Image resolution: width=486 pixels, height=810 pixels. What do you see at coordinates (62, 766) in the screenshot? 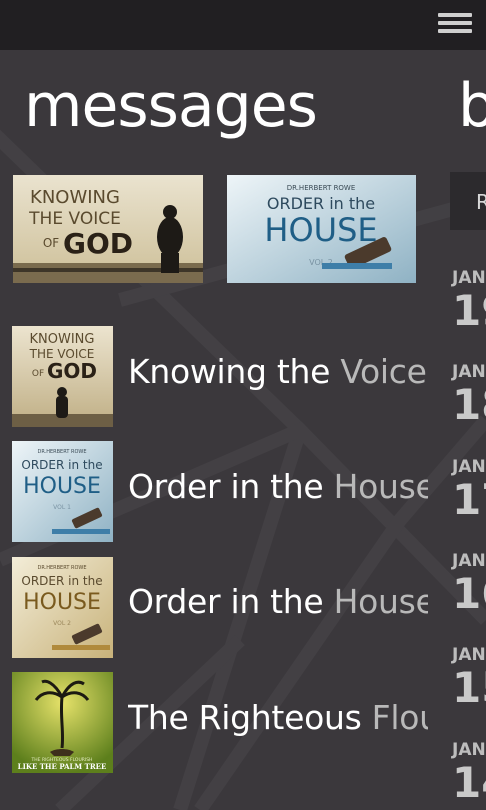
I see `svg-text: LIKE THE PALM TREE` at bounding box center [62, 766].